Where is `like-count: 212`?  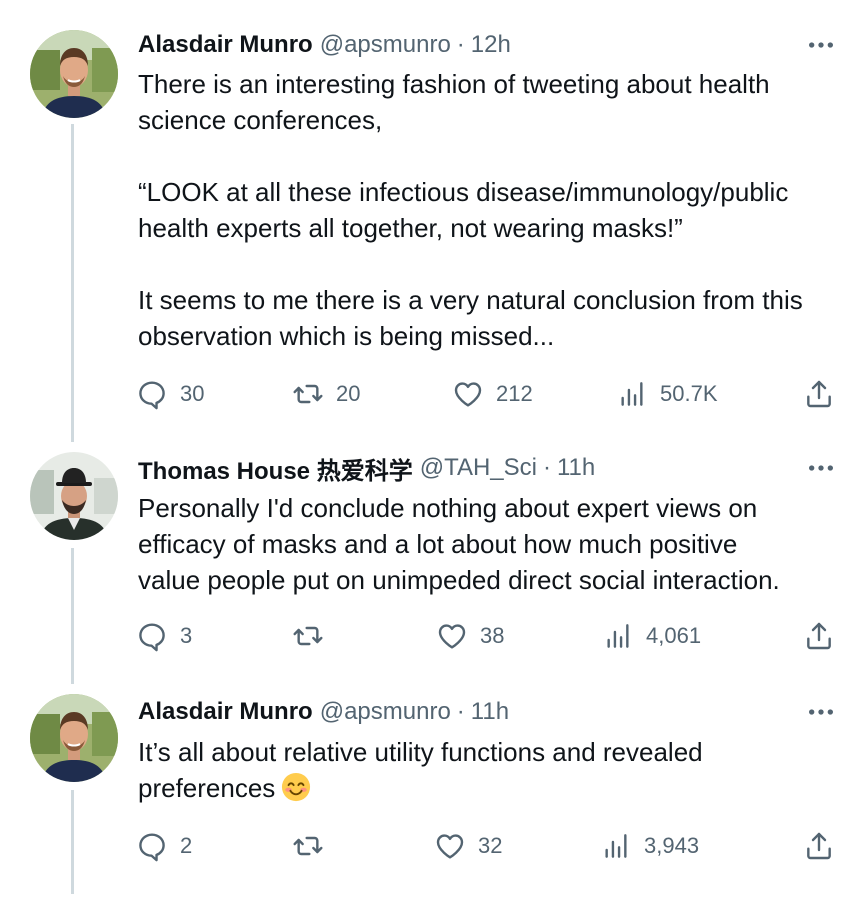
like-count: 212 is located at coordinates (514, 393).